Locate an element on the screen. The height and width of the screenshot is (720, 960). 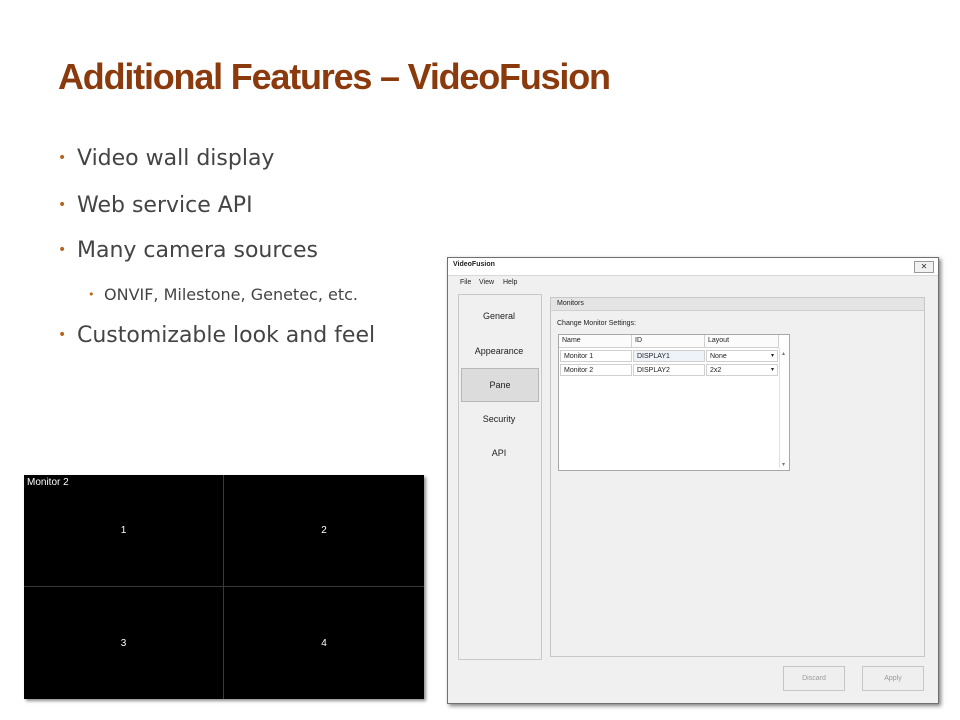
monitor-label: Monitor 2 is located at coordinates (48, 482).